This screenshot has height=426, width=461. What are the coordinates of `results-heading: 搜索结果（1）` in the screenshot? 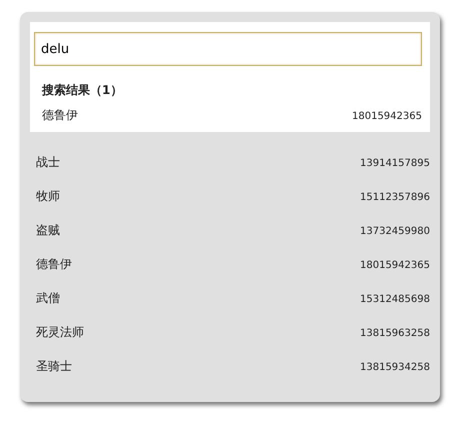 It's located at (83, 90).